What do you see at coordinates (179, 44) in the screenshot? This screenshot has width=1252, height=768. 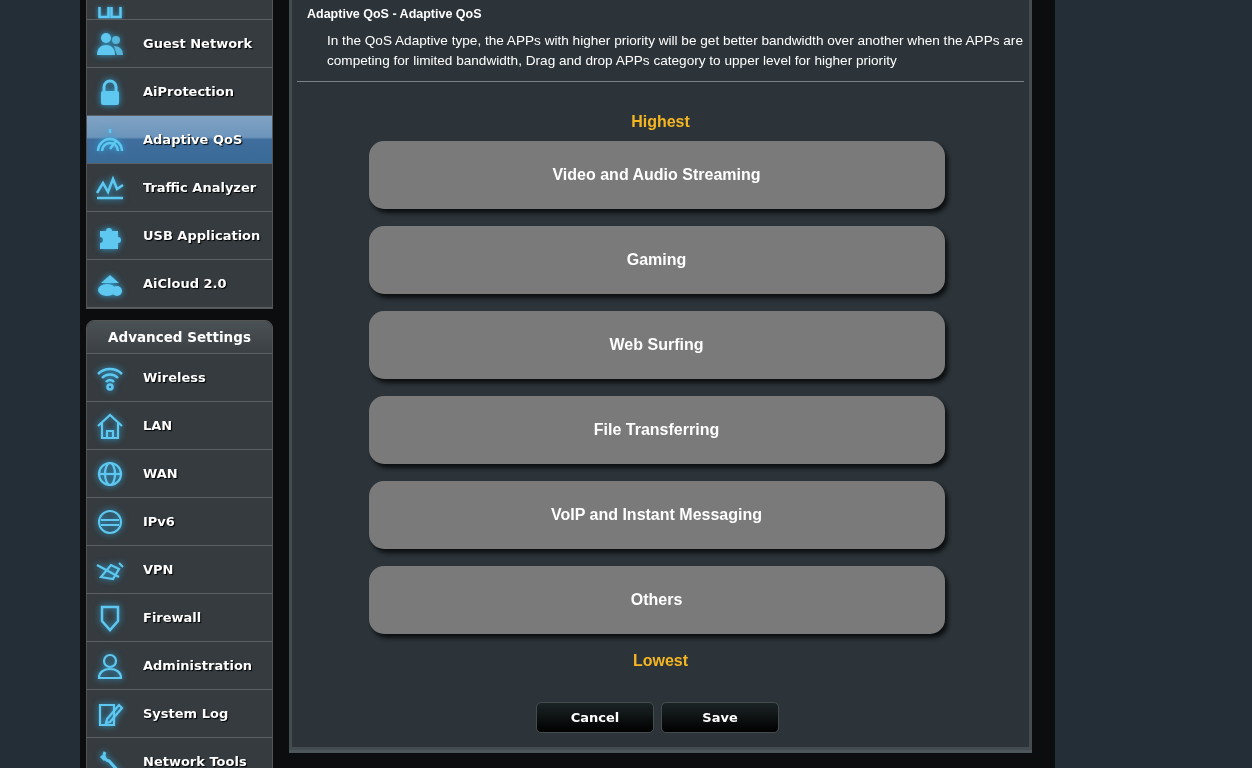 I see `menu-item: Guest Network` at bounding box center [179, 44].